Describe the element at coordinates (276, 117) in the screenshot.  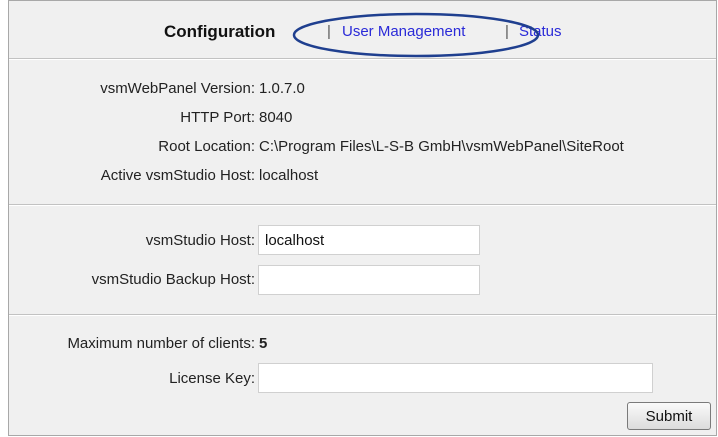
I see `http-port-value: 8040` at that location.